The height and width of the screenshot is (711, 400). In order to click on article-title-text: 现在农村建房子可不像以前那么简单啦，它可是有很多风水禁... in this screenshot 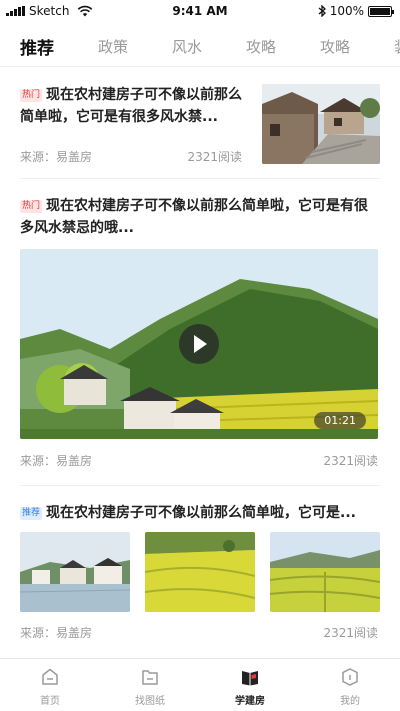, I will do `click(131, 106)`.